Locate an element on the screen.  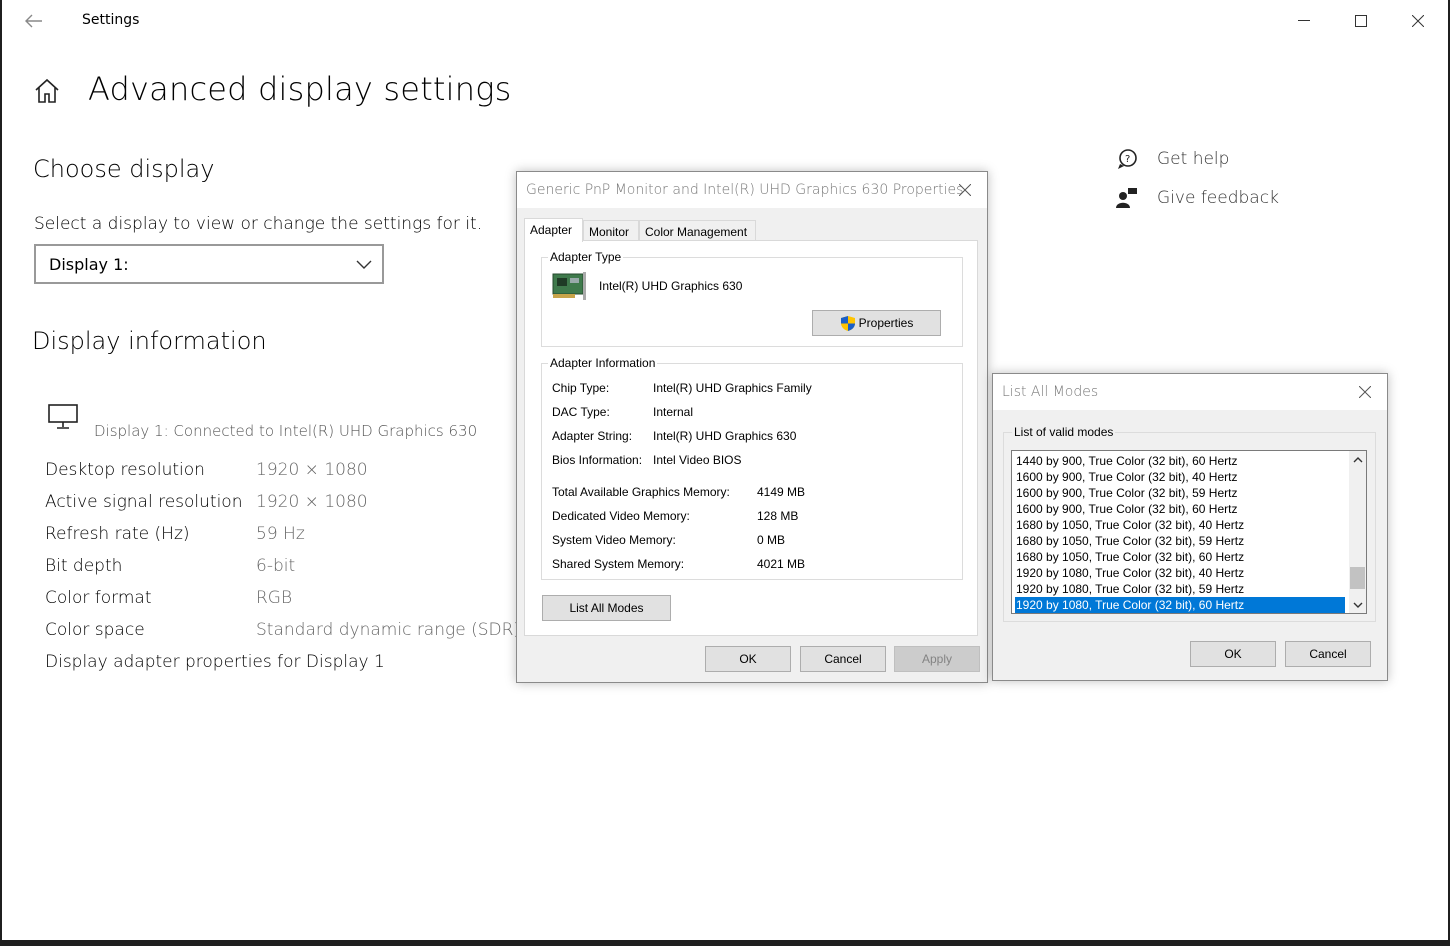
memory-label: Total Available Graphics Memory: is located at coordinates (641, 492).